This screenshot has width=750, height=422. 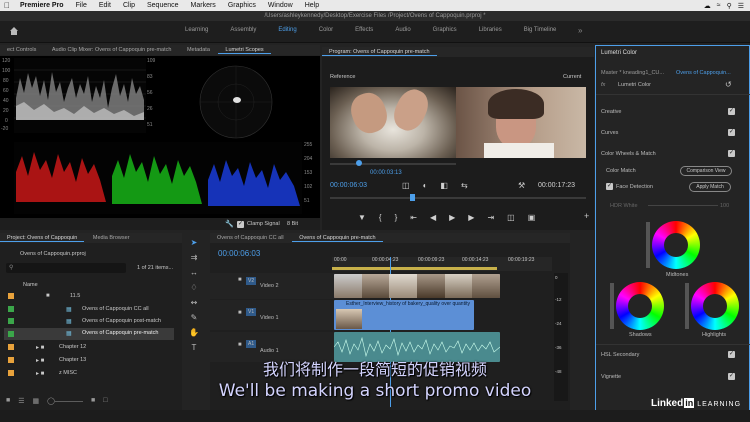 What do you see at coordinates (379, 52) in the screenshot?
I see `program-monitor-title: Program: Ovens of Cappoquin pre-match` at bounding box center [379, 52].